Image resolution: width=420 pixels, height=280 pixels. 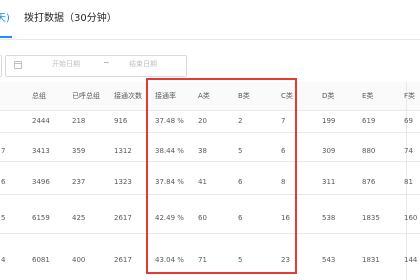 I want to click on table-cell-class-e: 1831, so click(x=371, y=260).